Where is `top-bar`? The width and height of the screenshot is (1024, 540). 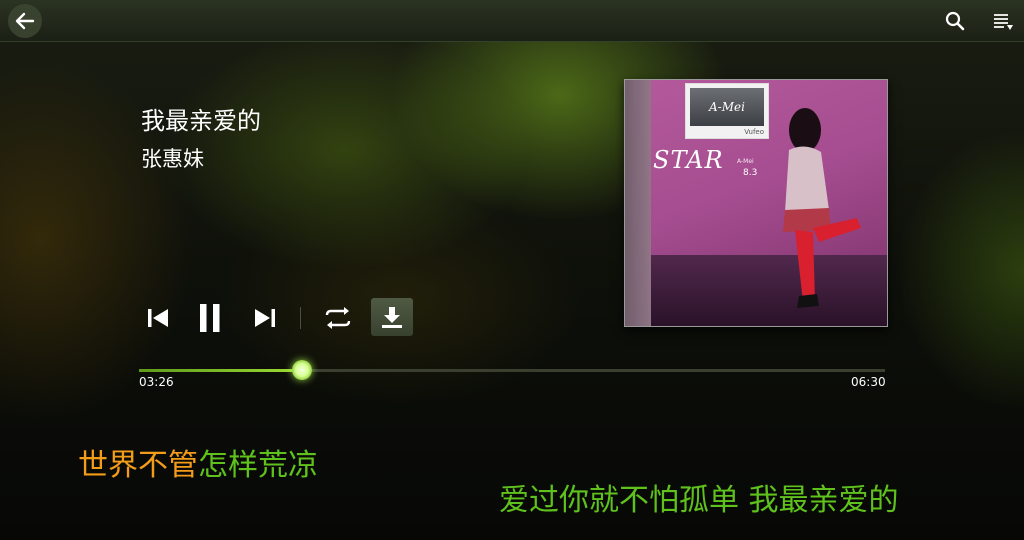
top-bar is located at coordinates (512, 21).